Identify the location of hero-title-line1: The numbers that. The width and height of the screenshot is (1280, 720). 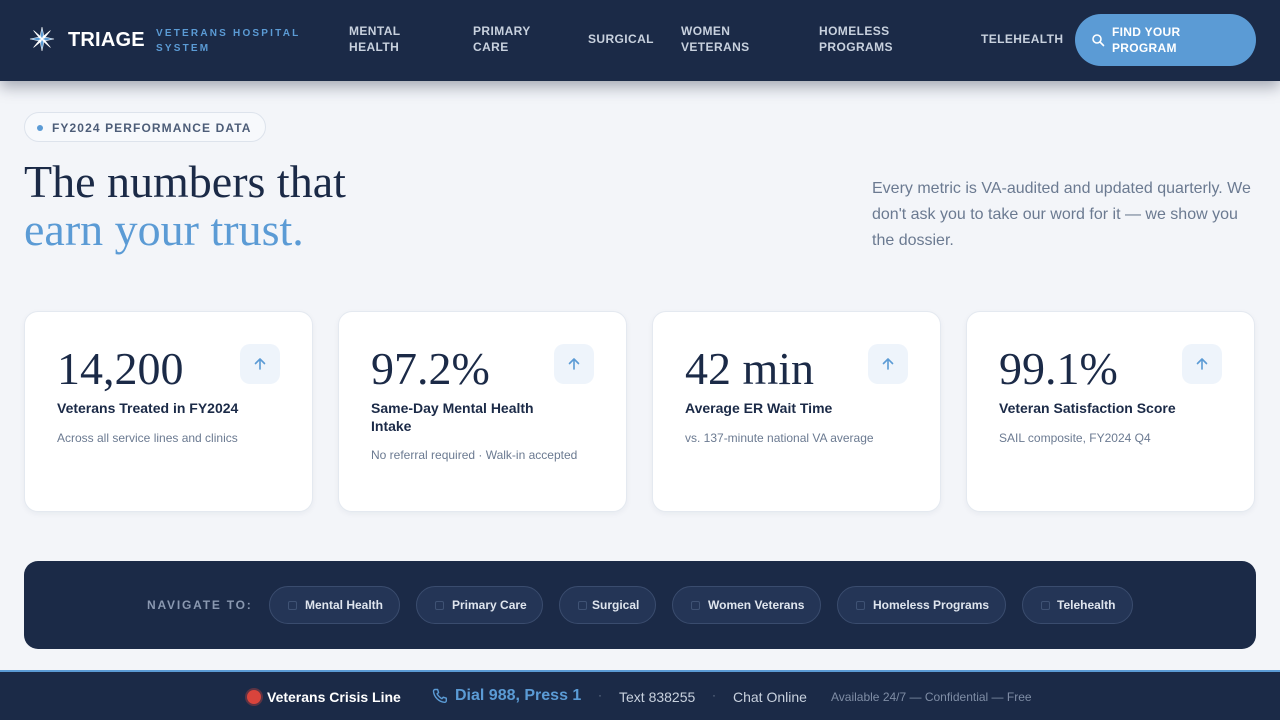
(185, 181).